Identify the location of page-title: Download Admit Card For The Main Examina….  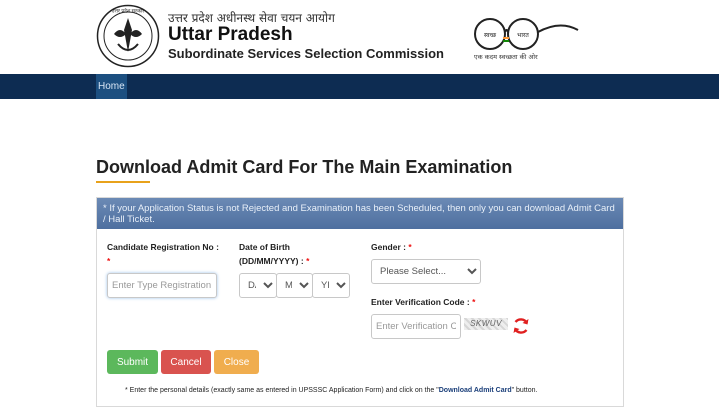
(304, 167).